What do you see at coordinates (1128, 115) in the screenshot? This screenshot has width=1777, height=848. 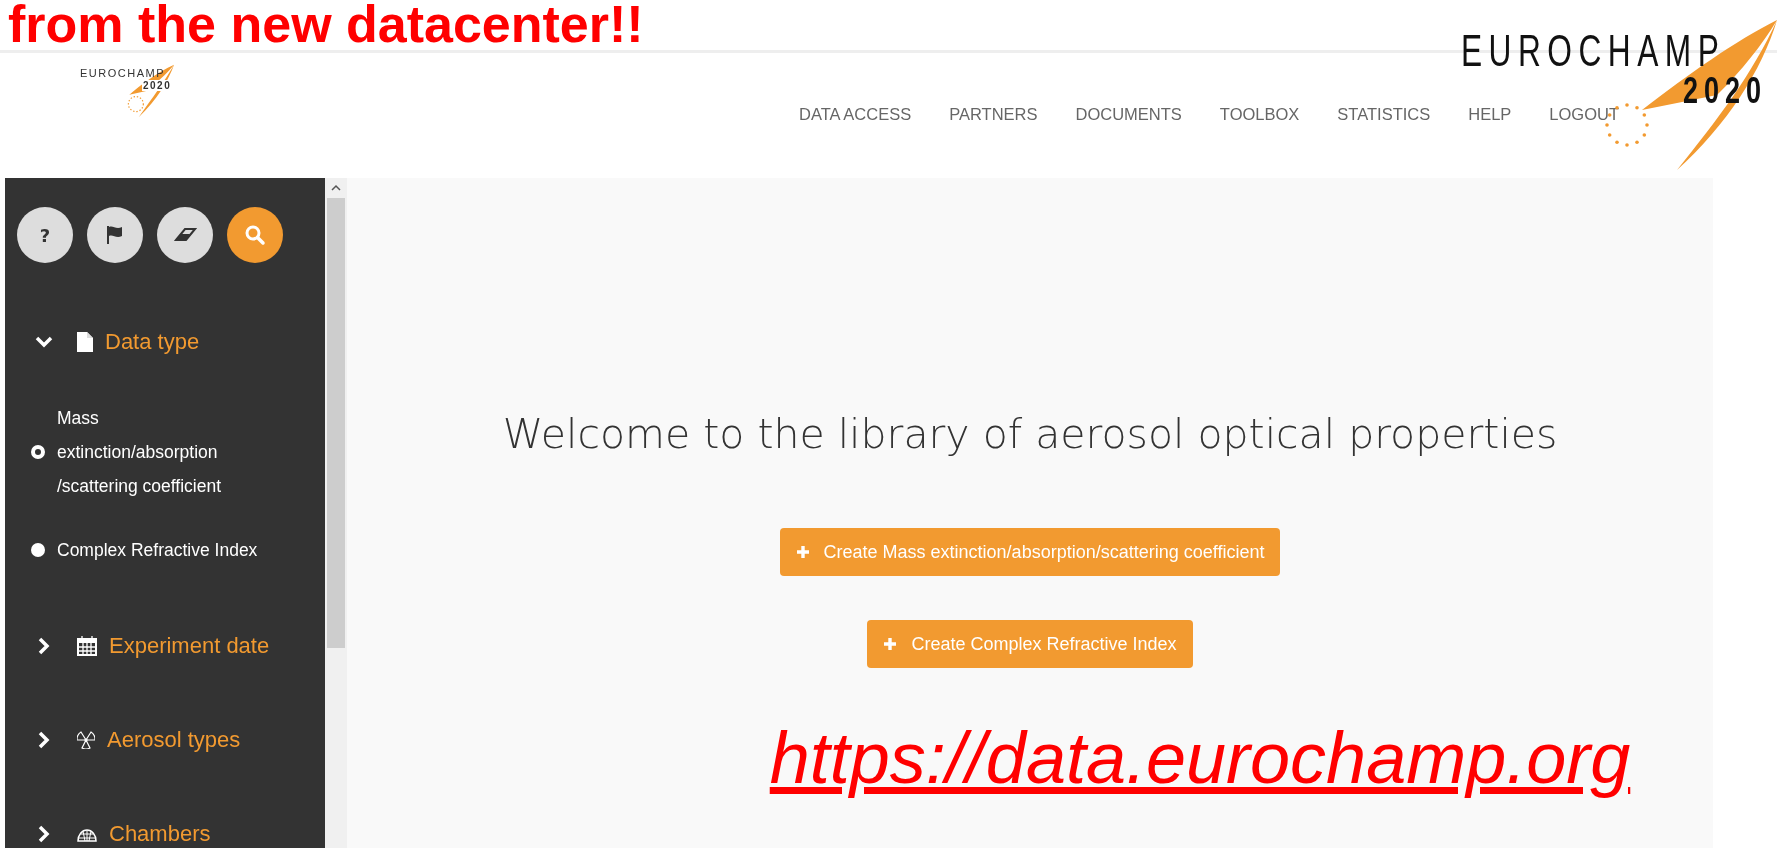 I see `nav-link: DOCUMENTS` at bounding box center [1128, 115].